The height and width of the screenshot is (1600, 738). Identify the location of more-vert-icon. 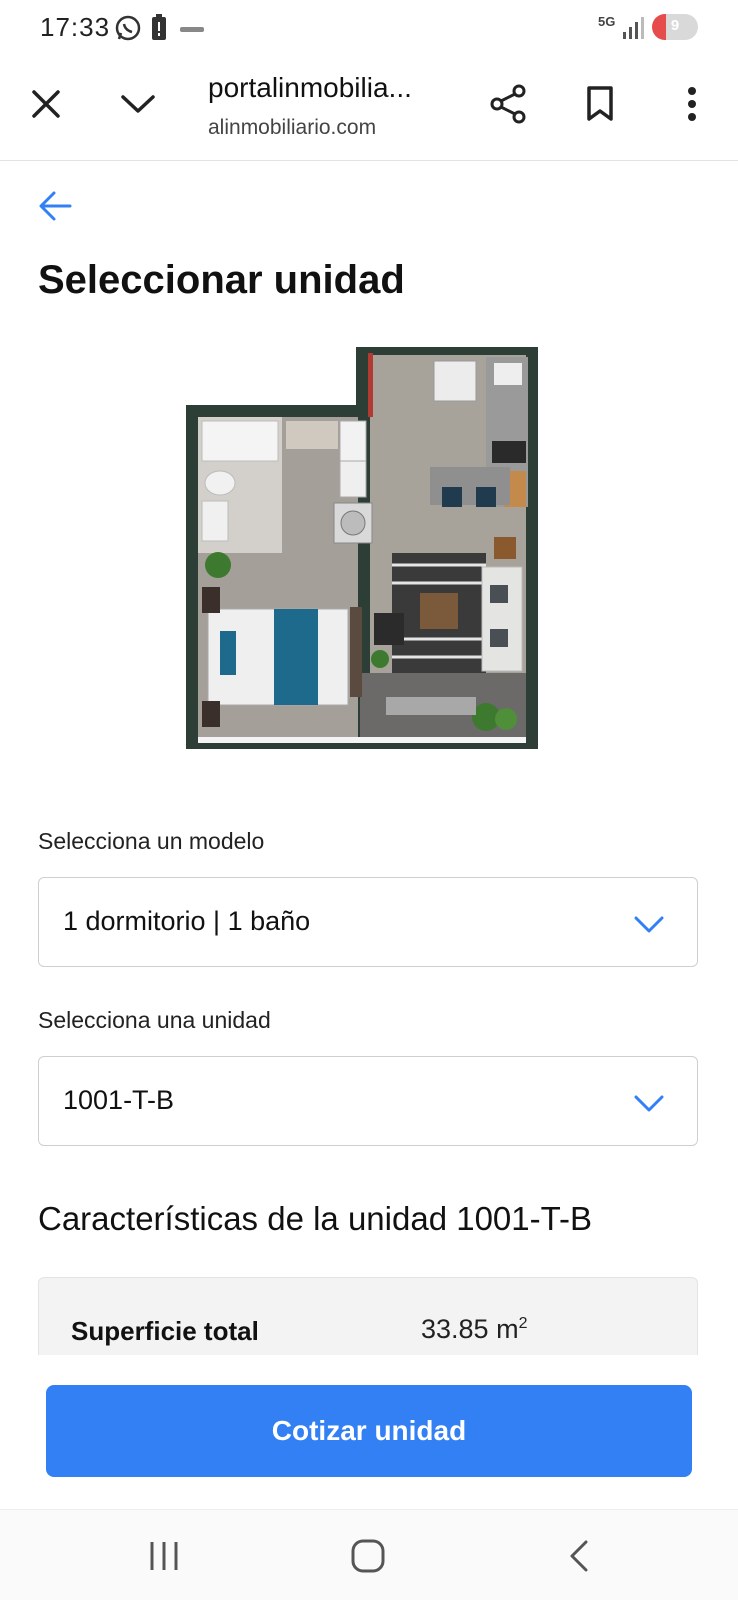
(692, 104).